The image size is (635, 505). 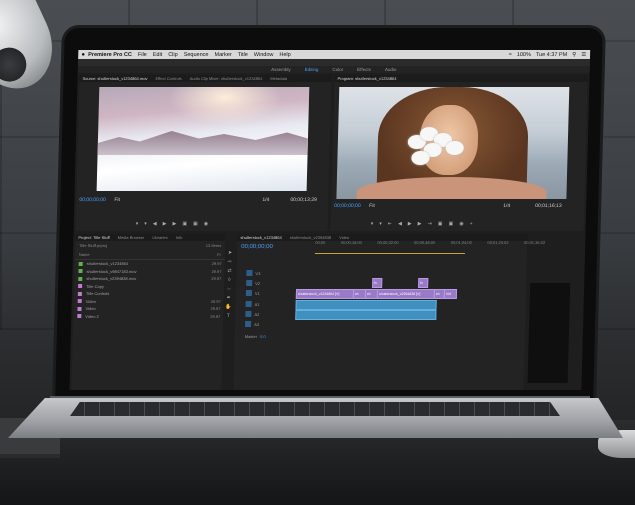 What do you see at coordinates (228, 289) in the screenshot?
I see `slip-icon: ⇔` at bounding box center [228, 289].